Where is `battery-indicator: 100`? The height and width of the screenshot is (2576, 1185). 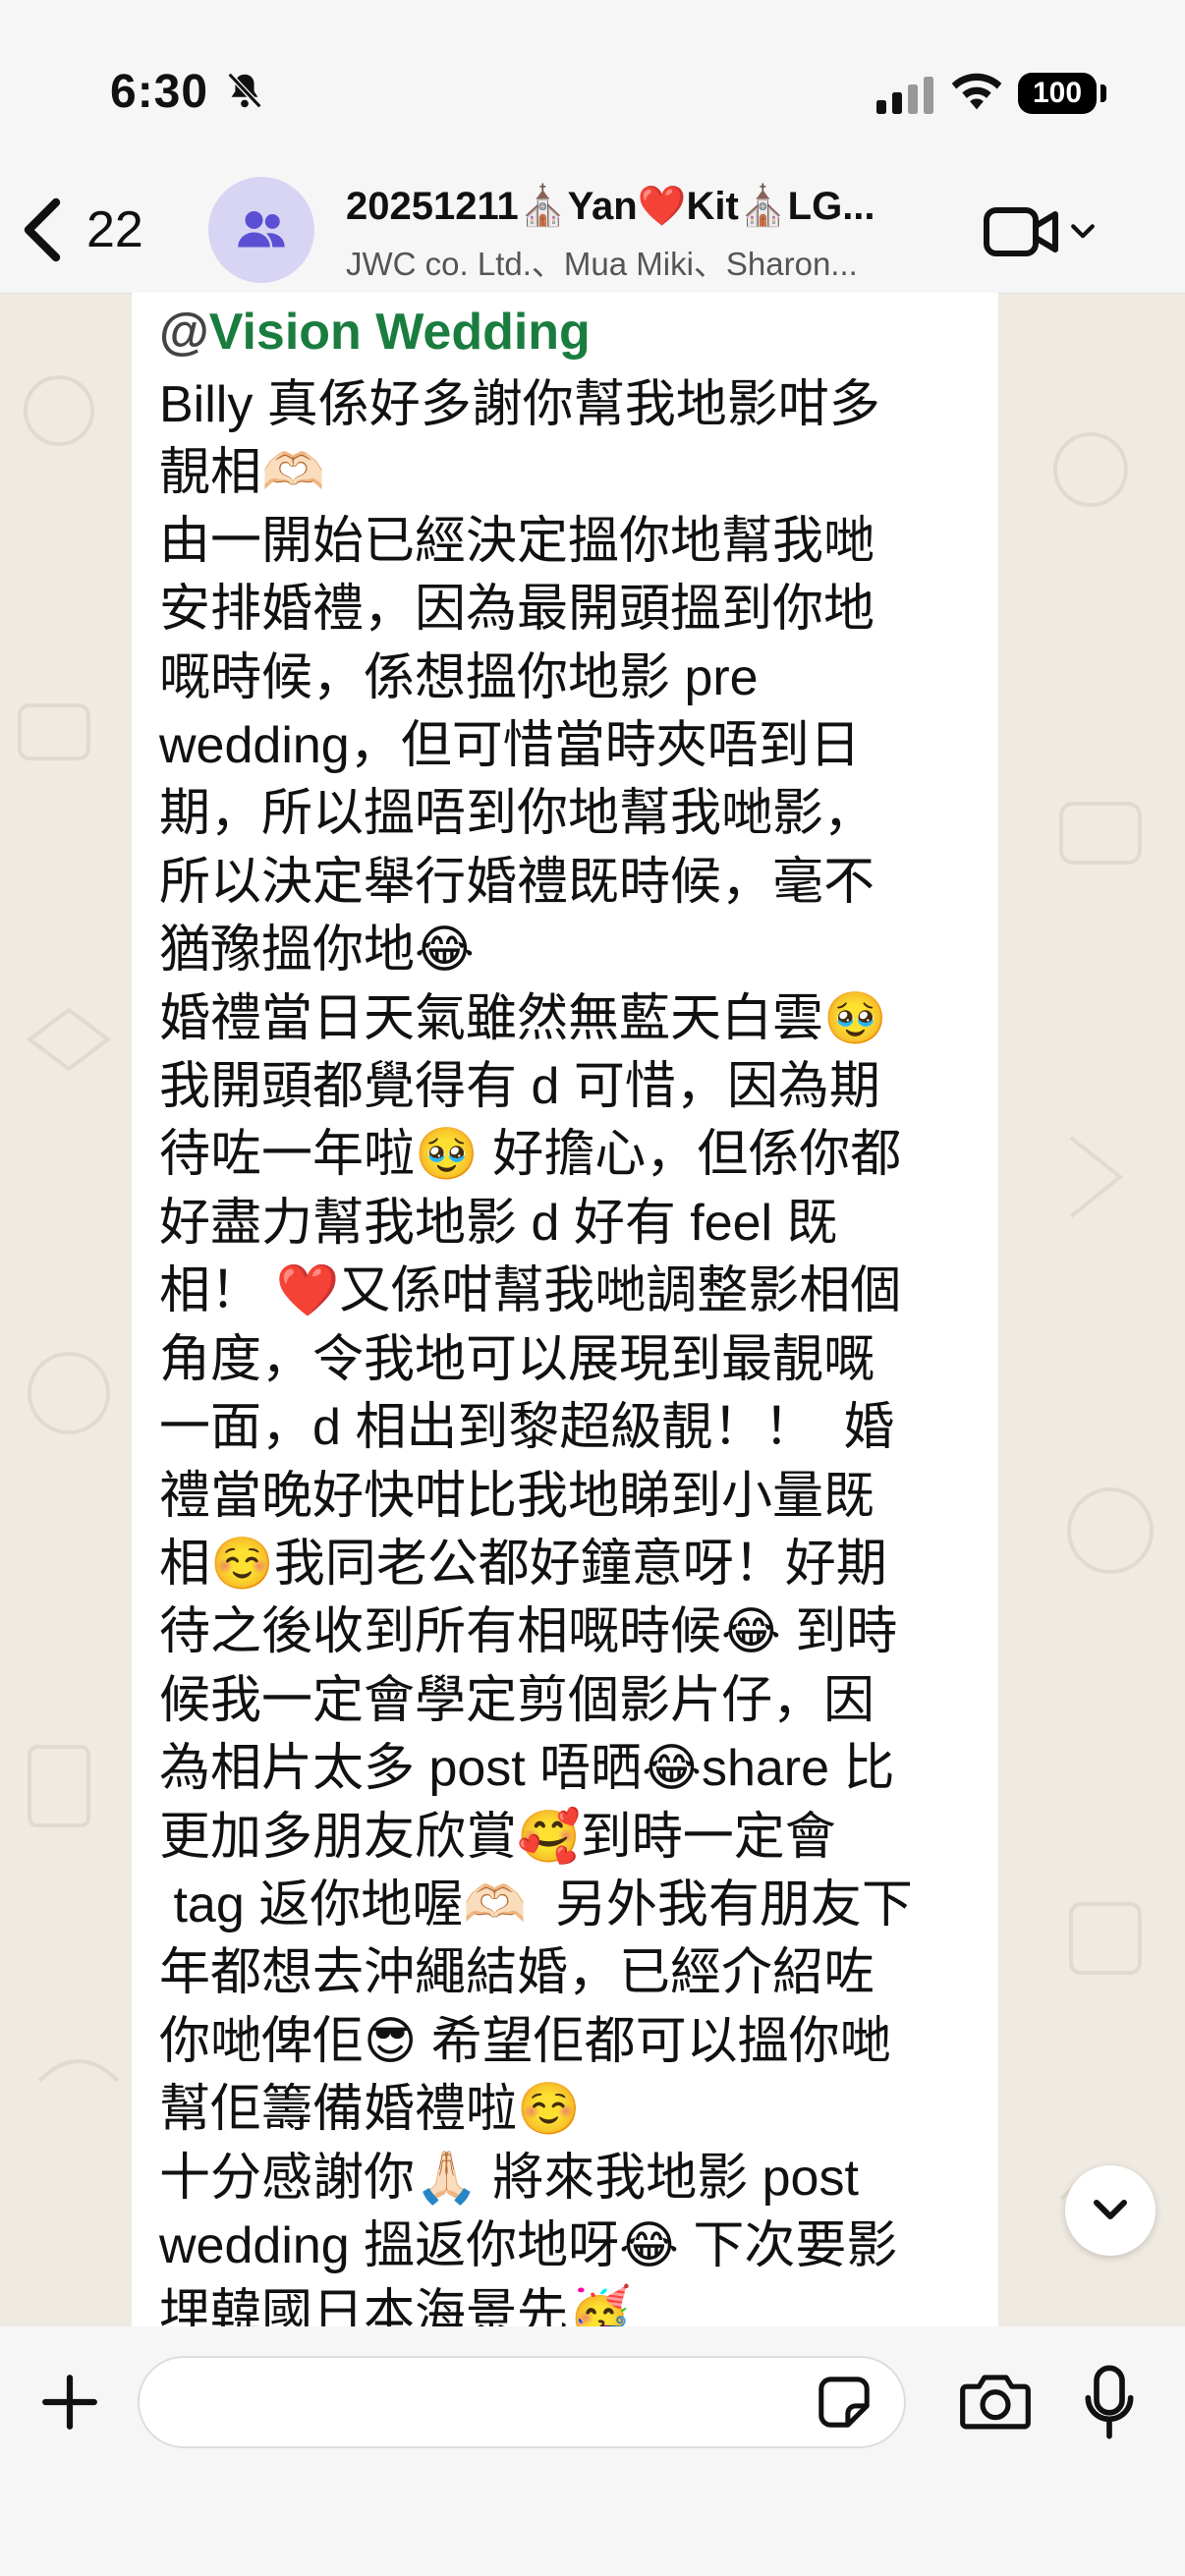
battery-indicator: 100 is located at coordinates (1057, 93).